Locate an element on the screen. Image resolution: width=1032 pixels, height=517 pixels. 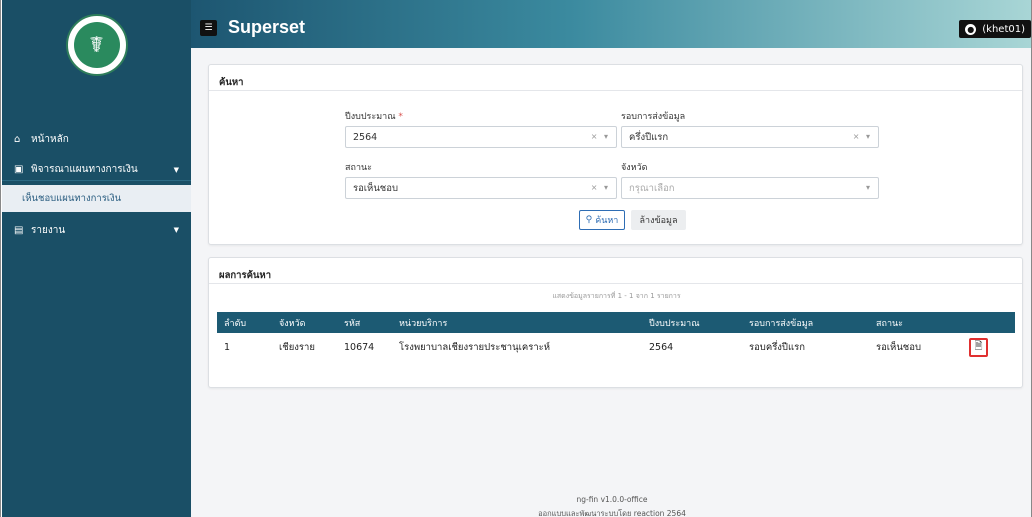
cell-action: 🗎 is located at coordinates (988, 347).